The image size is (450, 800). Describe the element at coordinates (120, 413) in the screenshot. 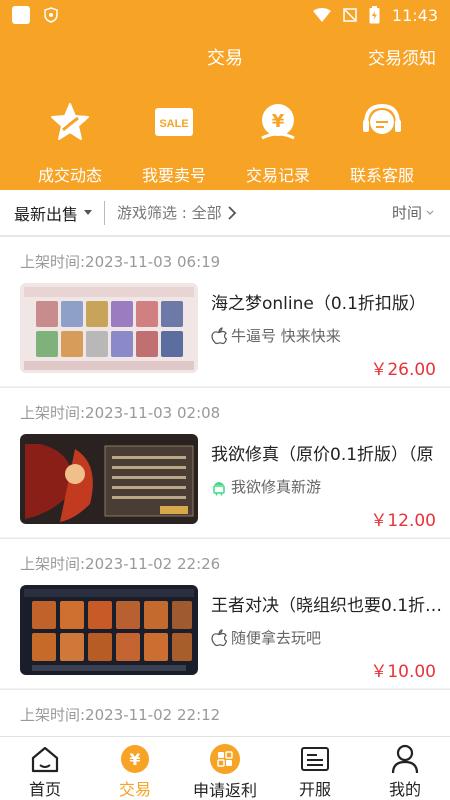

I see `listing-time: 上架时间:2023-11-03 02:08` at that location.